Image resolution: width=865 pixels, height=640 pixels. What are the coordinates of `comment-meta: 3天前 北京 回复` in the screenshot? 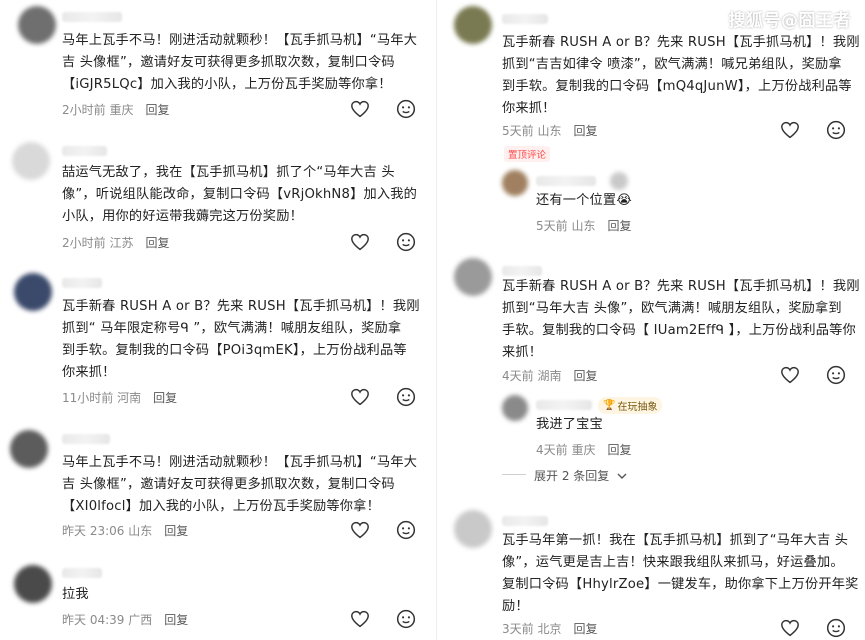 It's located at (549, 628).